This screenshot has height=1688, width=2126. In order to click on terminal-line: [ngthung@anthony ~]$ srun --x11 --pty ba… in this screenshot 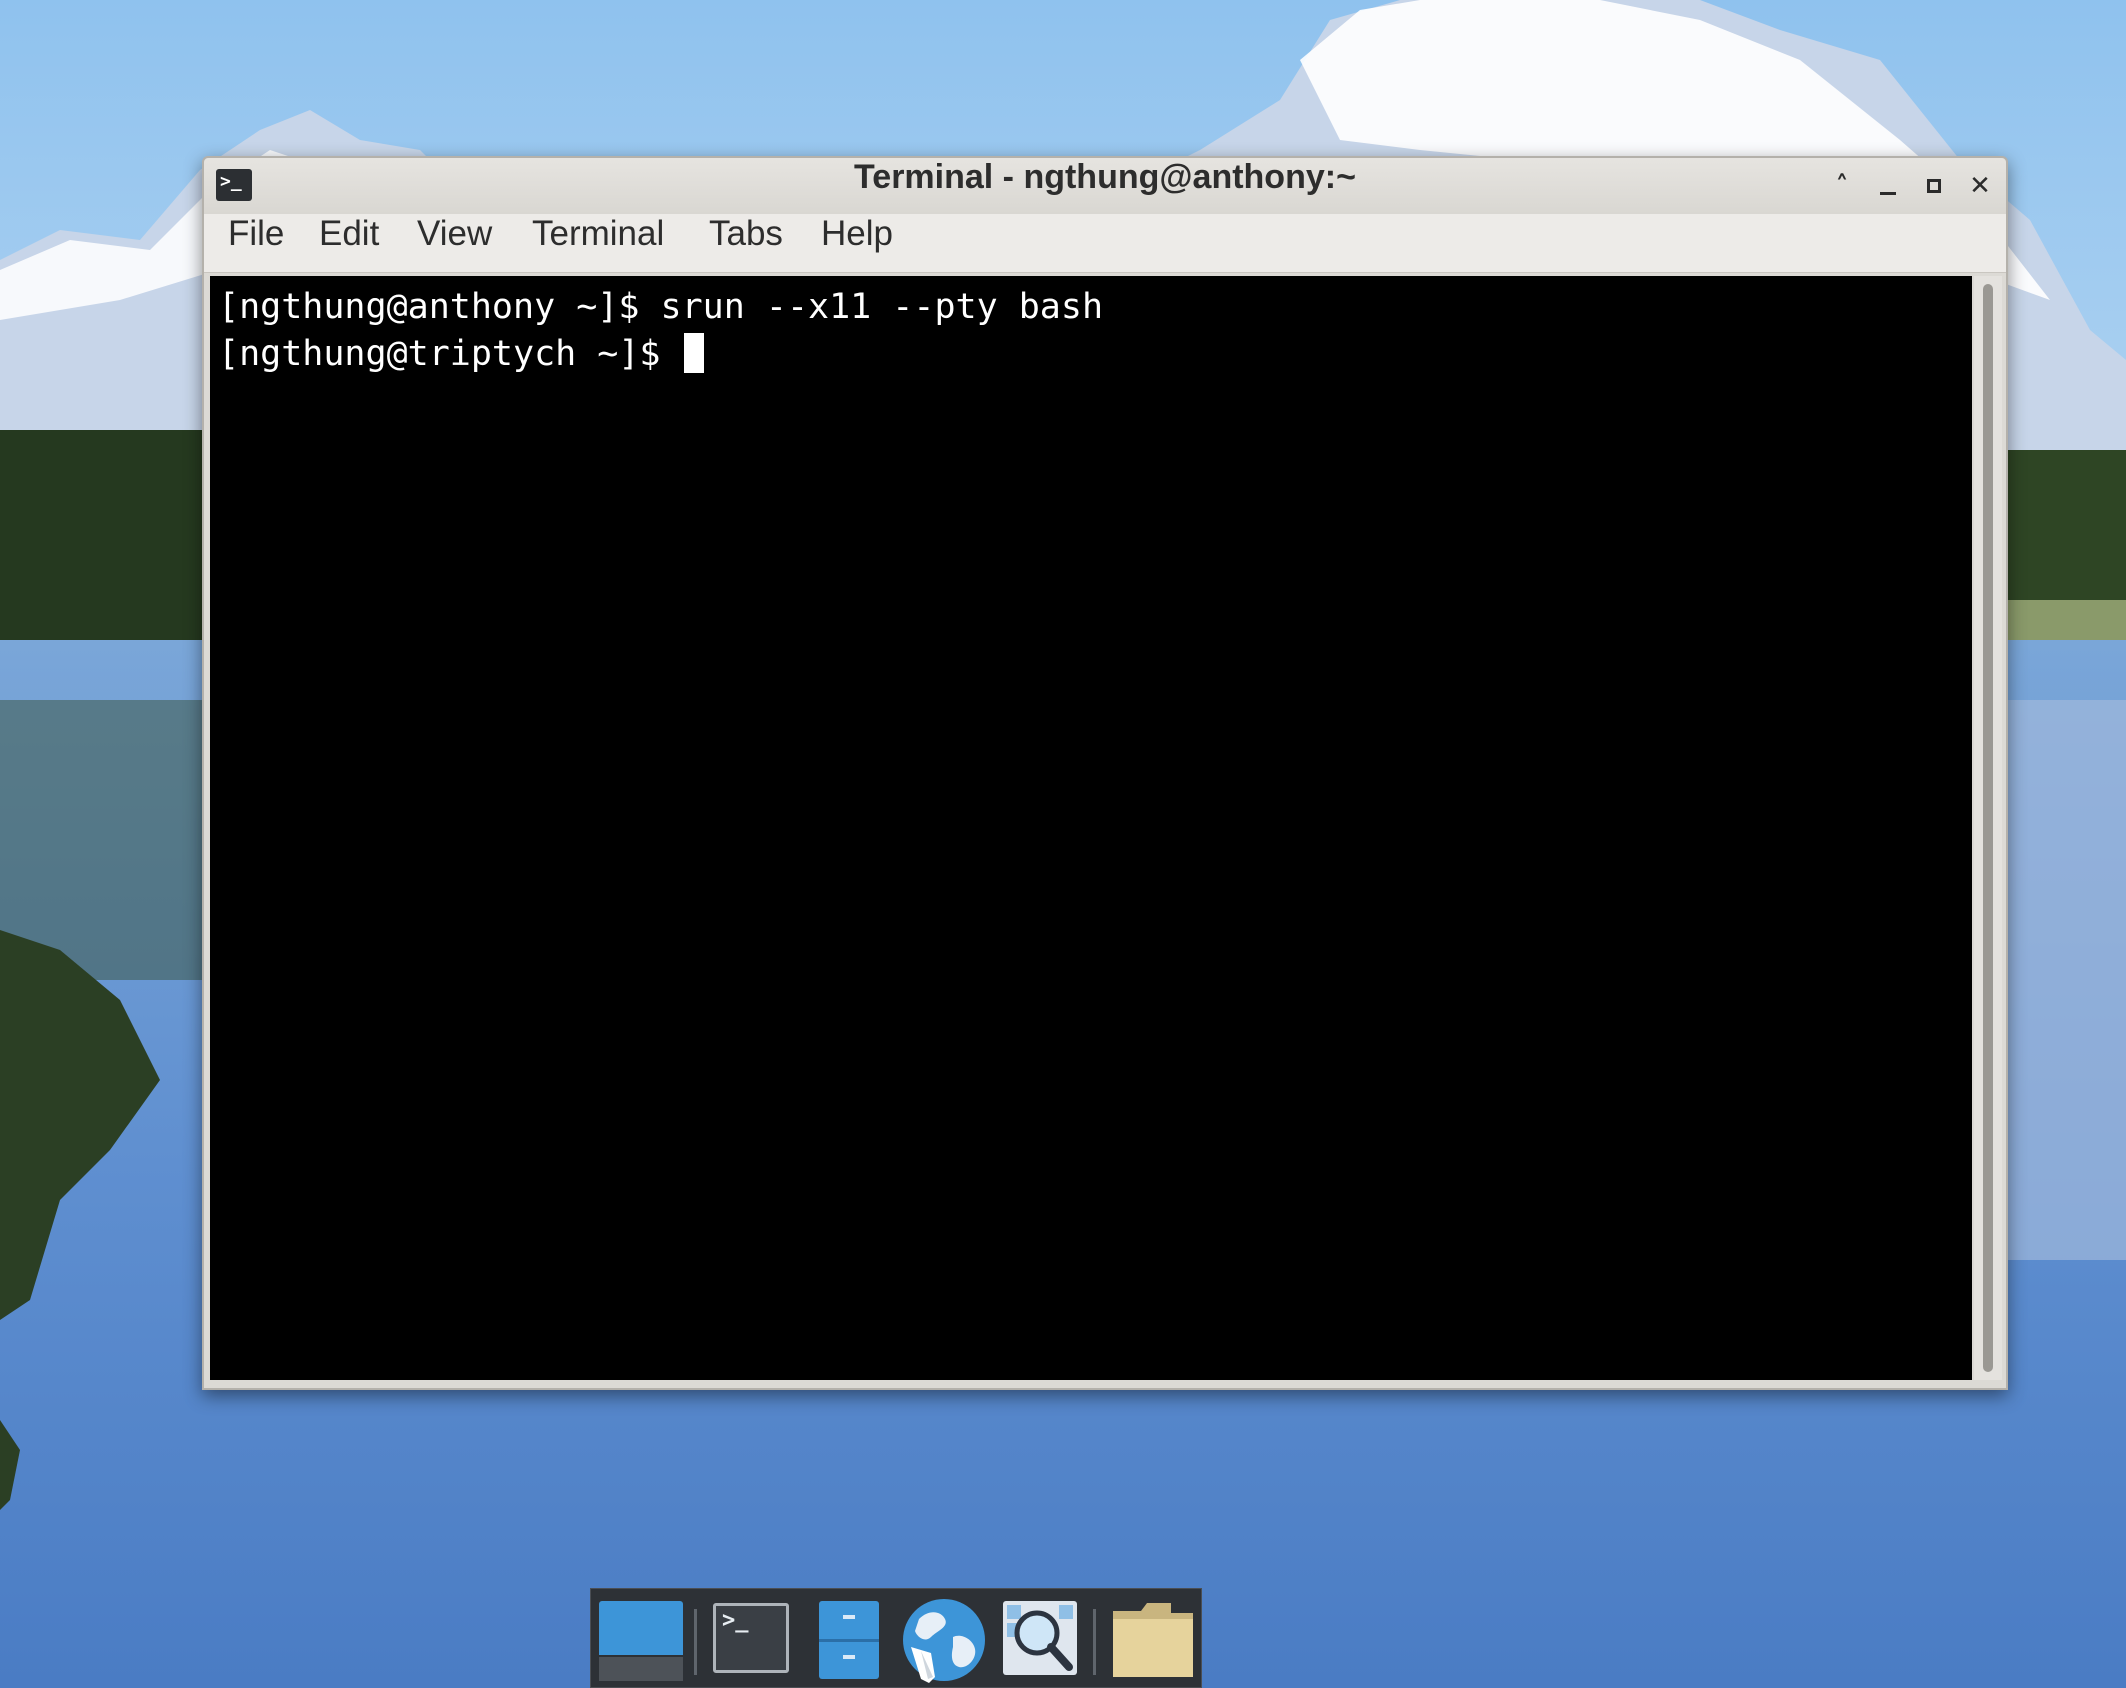, I will do `click(661, 307)`.